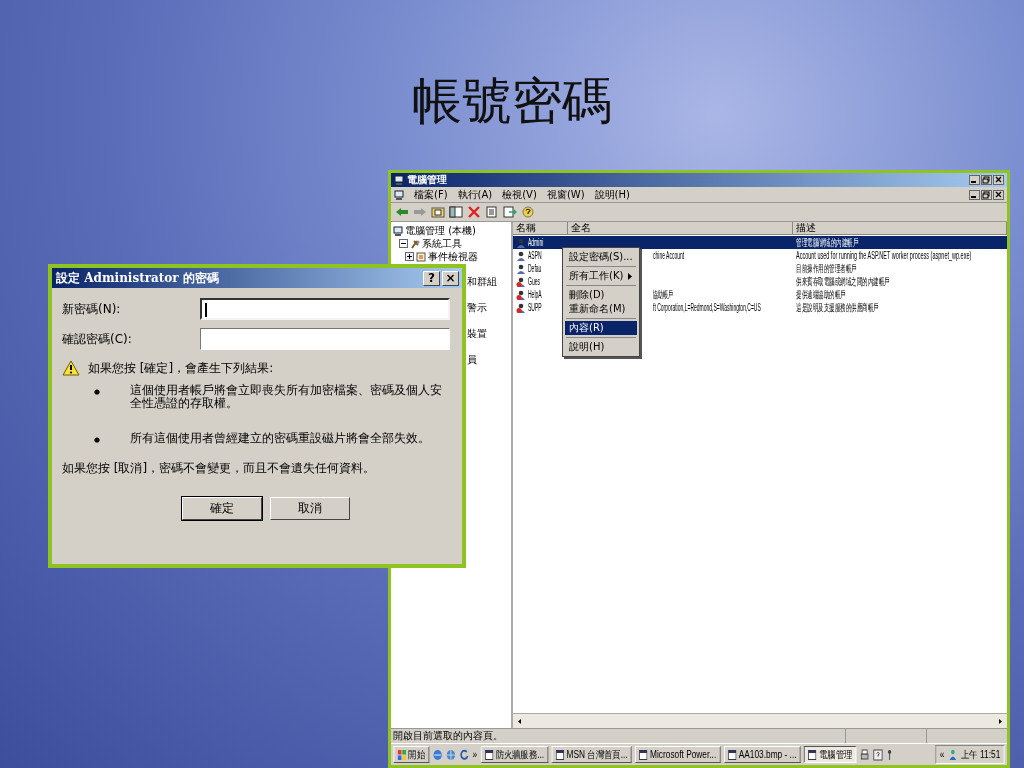  I want to click on tree-item: 裝置, so click(489, 334).